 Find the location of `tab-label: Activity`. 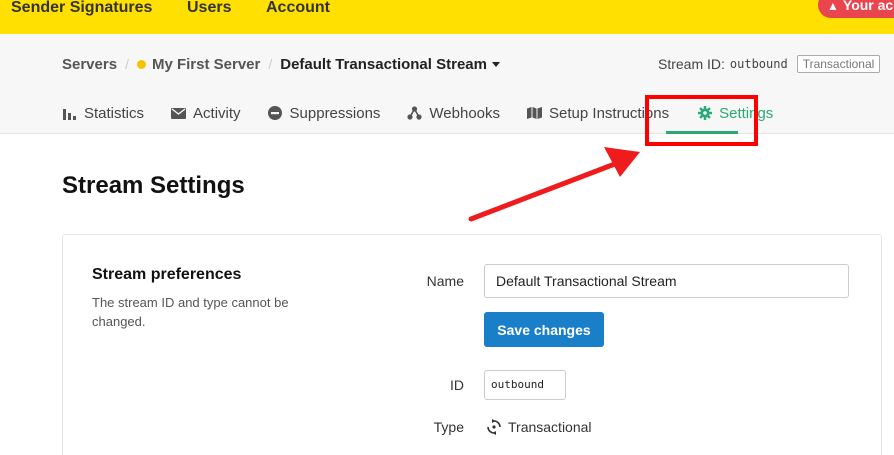

tab-label: Activity is located at coordinates (217, 113).